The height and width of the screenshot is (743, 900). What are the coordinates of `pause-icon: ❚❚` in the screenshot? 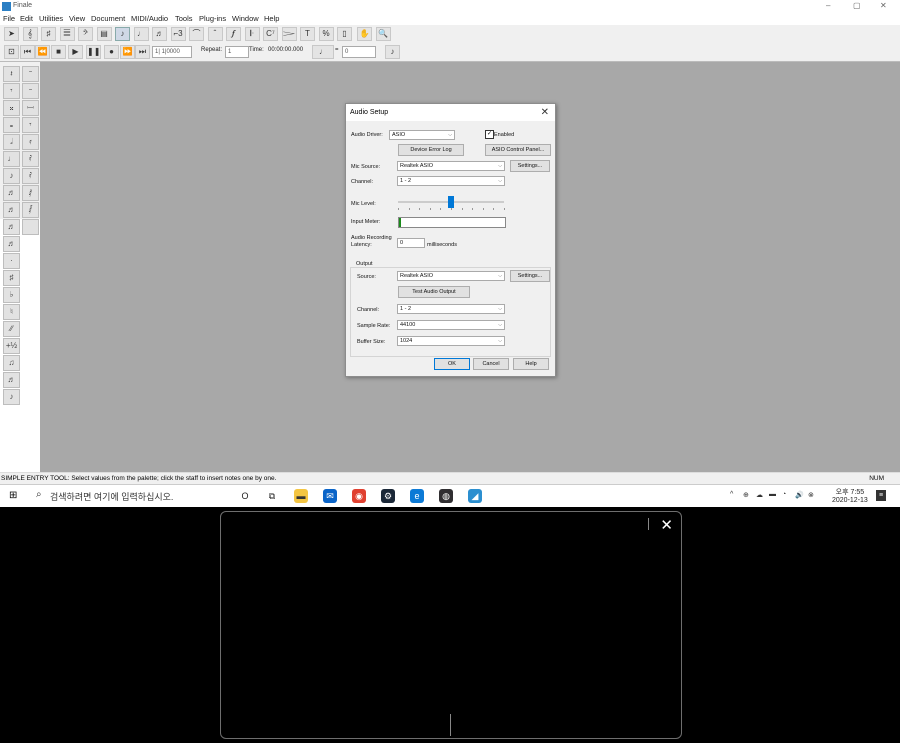 It's located at (93, 52).